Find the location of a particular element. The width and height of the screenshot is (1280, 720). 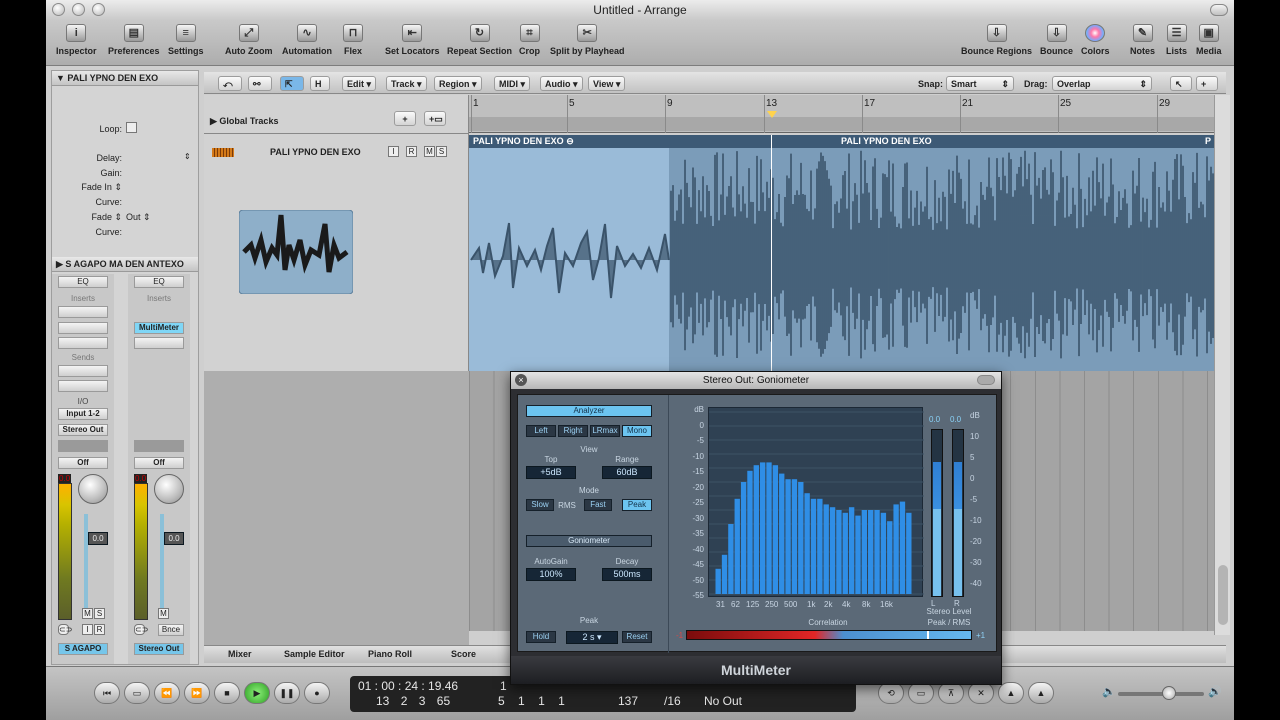

repeat-section-button: ↻ Repeat Section is located at coordinates (479, 40).